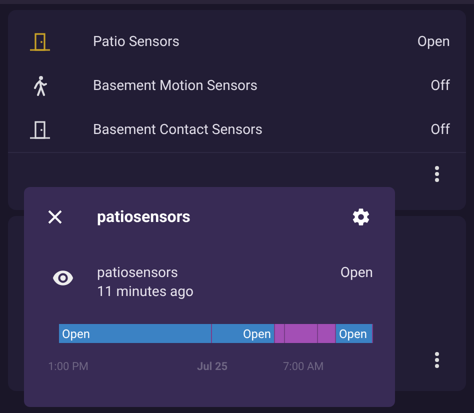  I want to click on axis-label: Jul 25, so click(212, 367).